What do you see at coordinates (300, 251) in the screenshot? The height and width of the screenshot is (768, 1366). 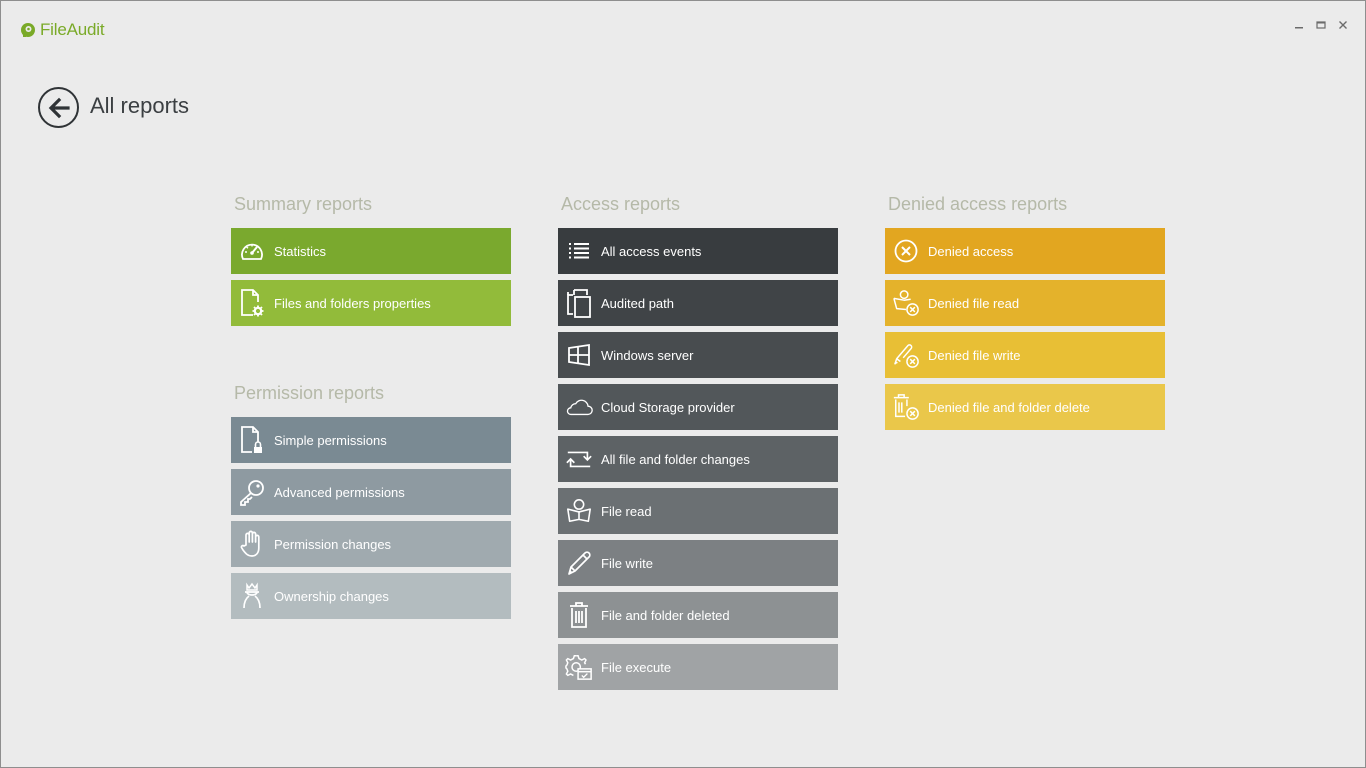 I see `tile-label: Statistics` at bounding box center [300, 251].